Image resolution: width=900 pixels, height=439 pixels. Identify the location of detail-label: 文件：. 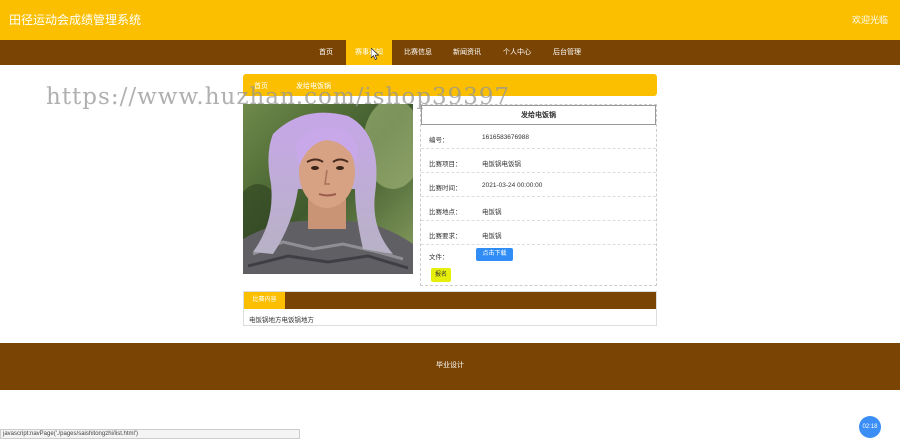
(439, 257).